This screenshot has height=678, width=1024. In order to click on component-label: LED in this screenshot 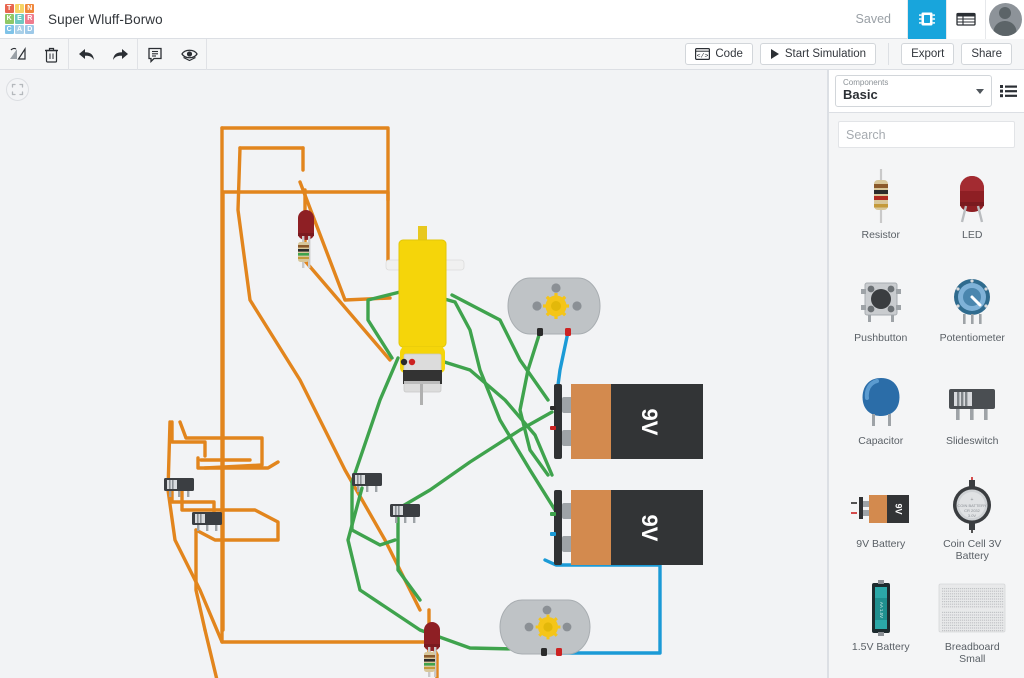, I will do `click(972, 235)`.